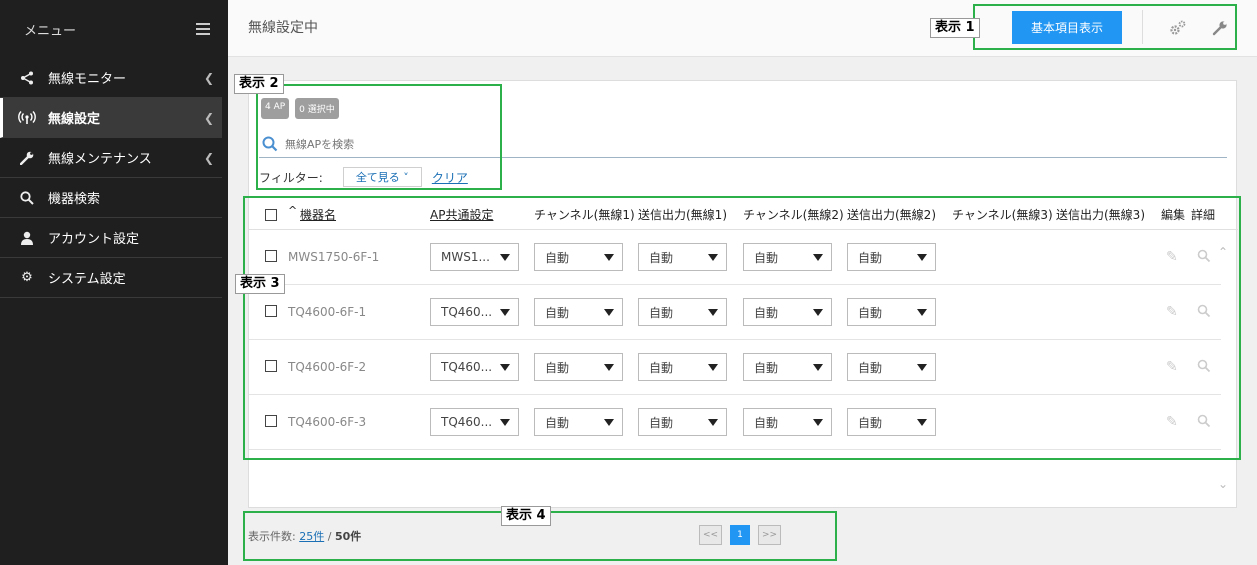  Describe the element at coordinates (1173, 215) in the screenshot. I see `column-edit: 編集` at that location.